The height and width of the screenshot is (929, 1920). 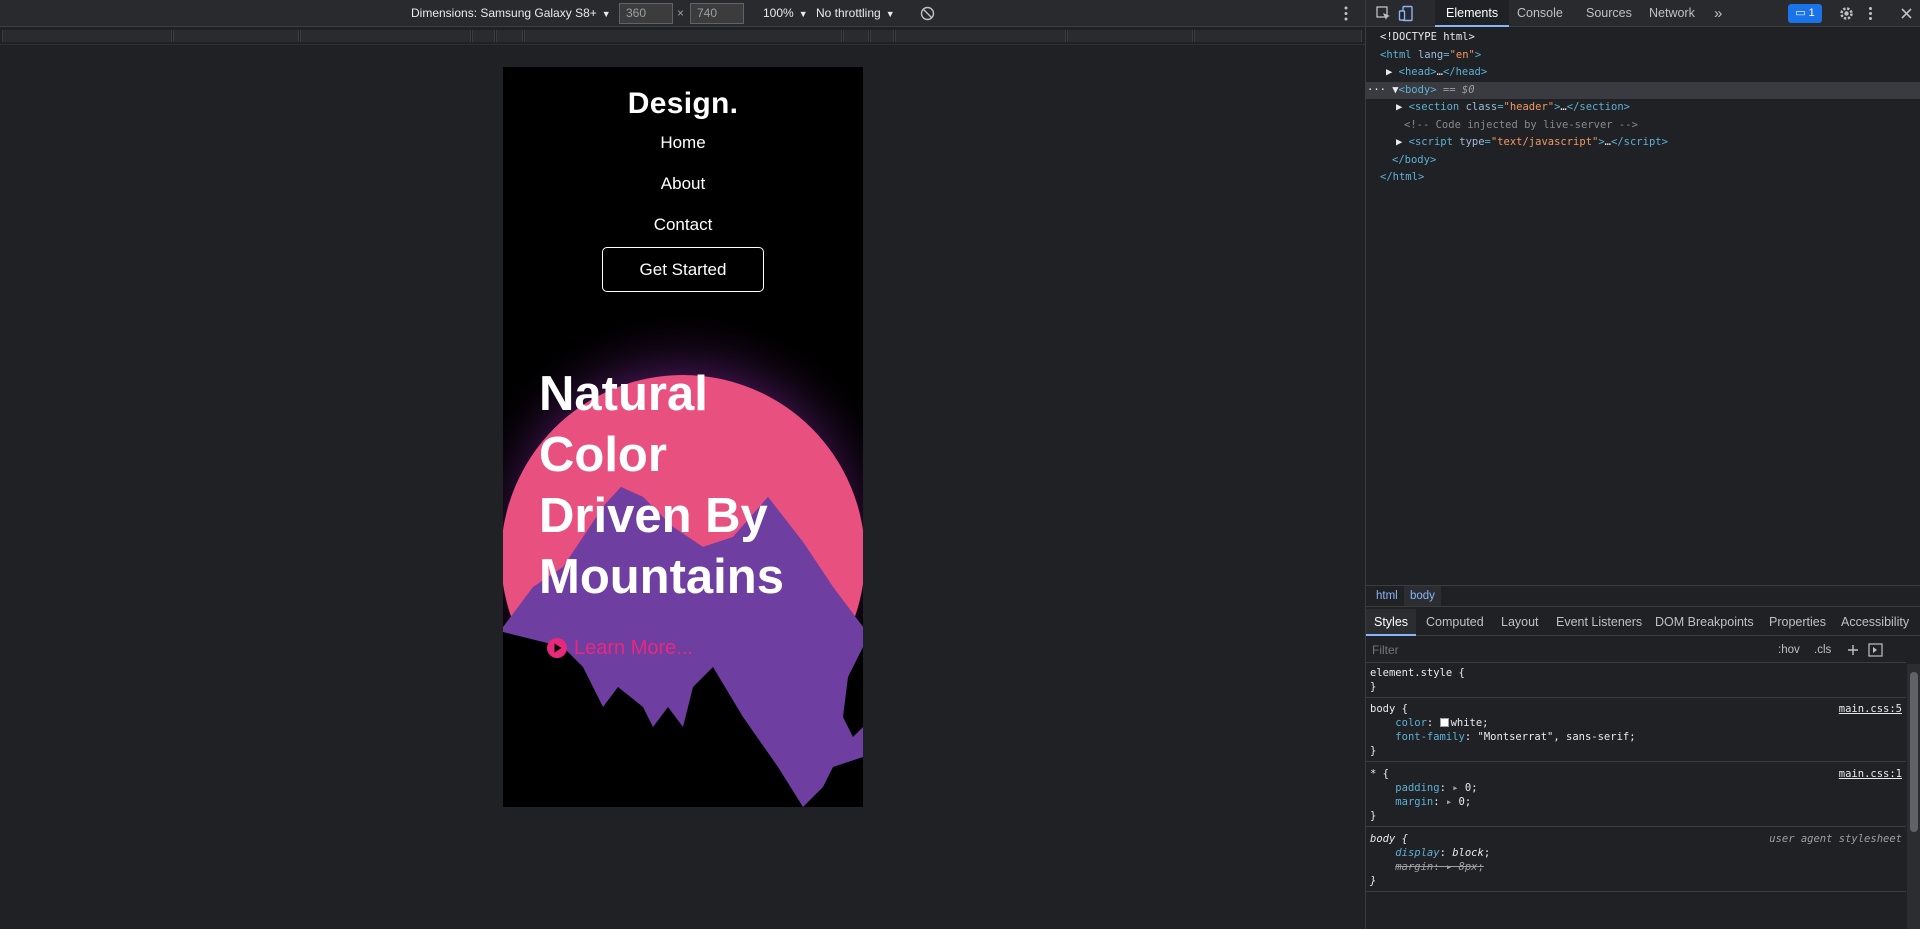 I want to click on tab-properties: Properties, so click(x=1797, y=622).